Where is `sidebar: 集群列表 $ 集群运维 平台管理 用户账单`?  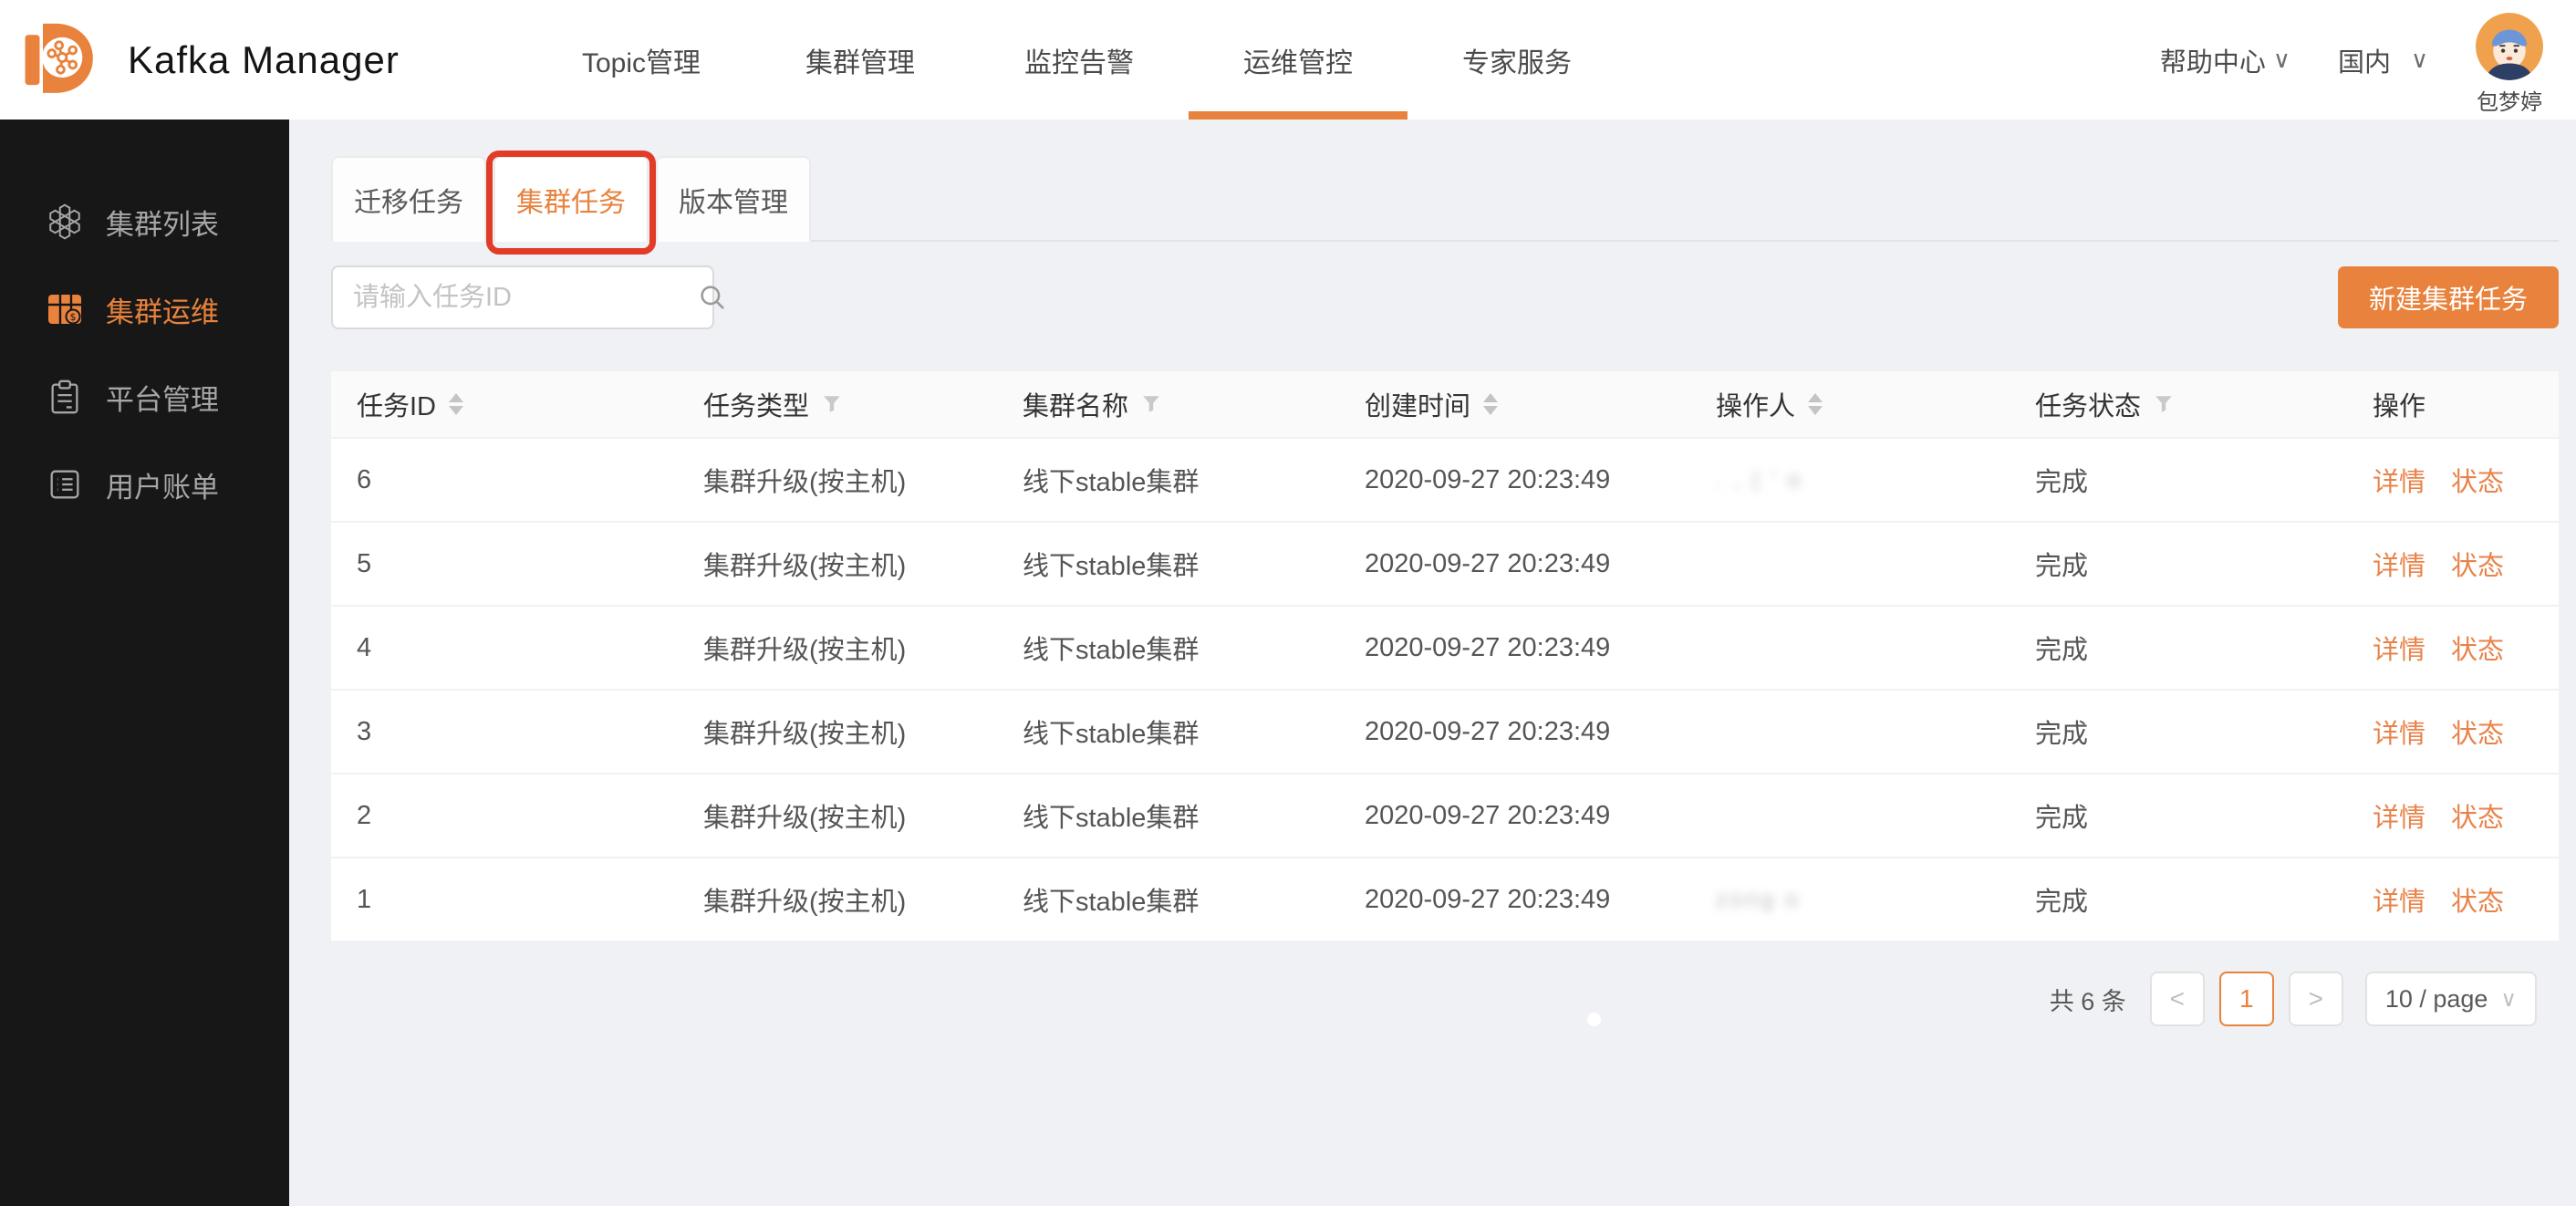 sidebar: 集群列表 $ 集群运维 平台管理 用户账单 is located at coordinates (145, 663).